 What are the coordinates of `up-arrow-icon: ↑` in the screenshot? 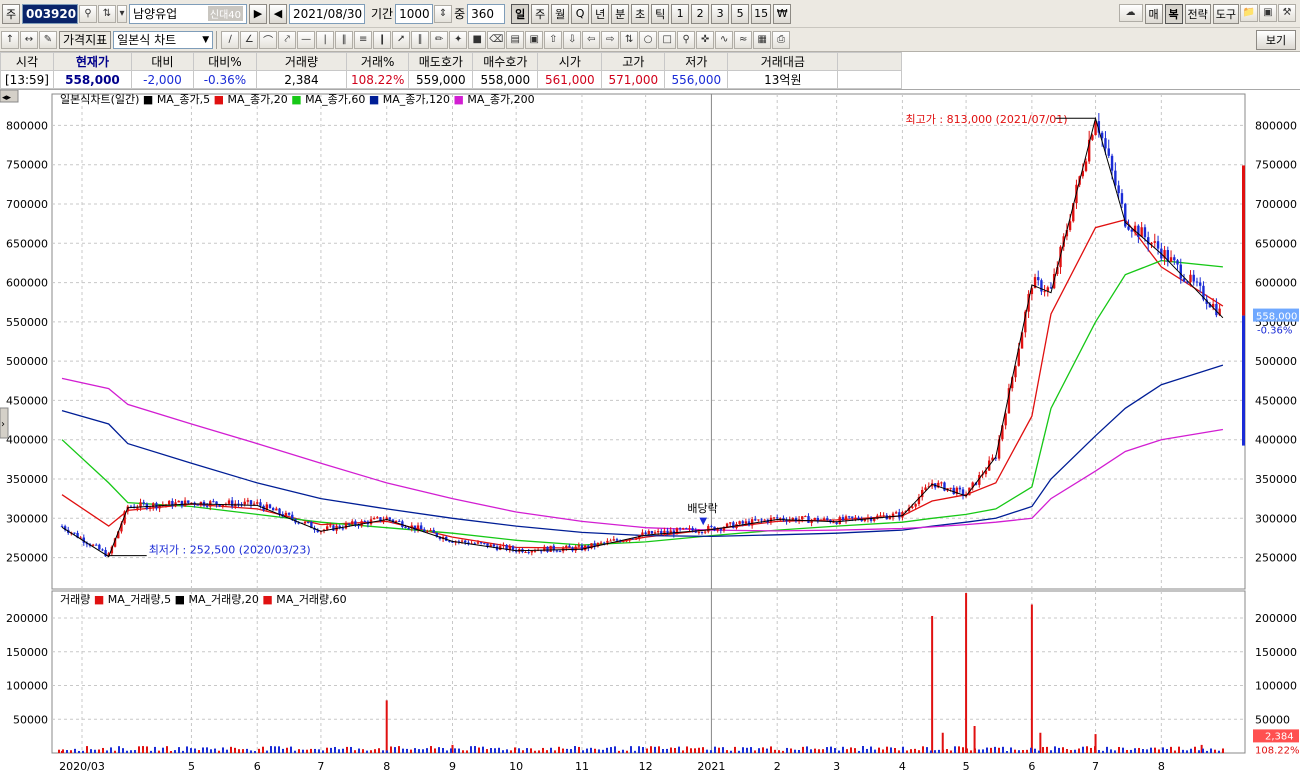 It's located at (10, 39).